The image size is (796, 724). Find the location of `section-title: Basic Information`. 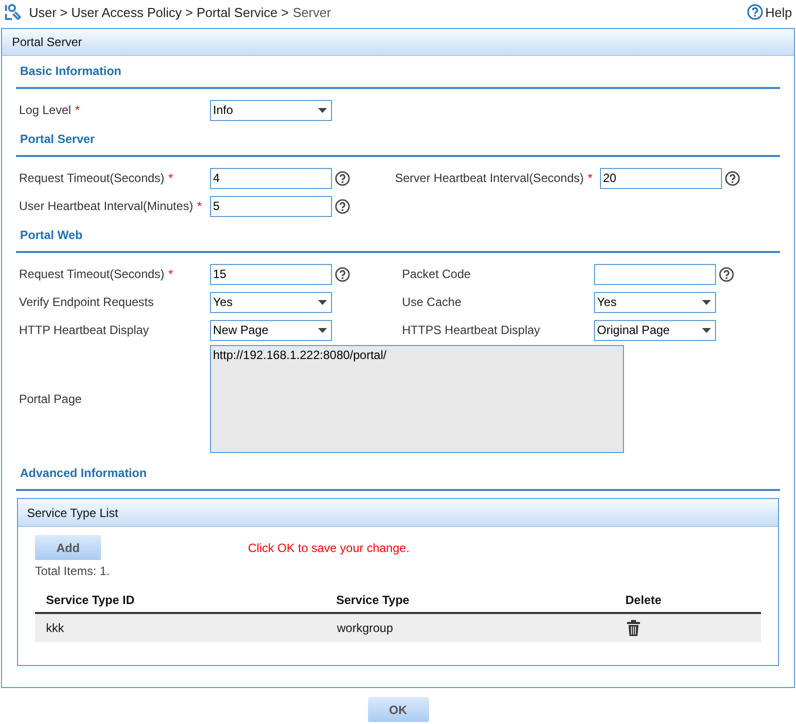

section-title: Basic Information is located at coordinates (398, 72).